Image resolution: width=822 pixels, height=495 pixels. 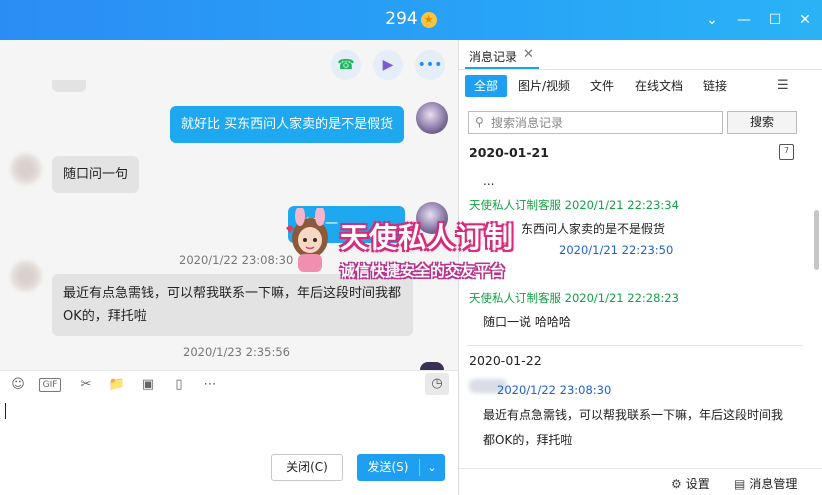 I want to click on emoji-icon: ☺, so click(x=18, y=385).